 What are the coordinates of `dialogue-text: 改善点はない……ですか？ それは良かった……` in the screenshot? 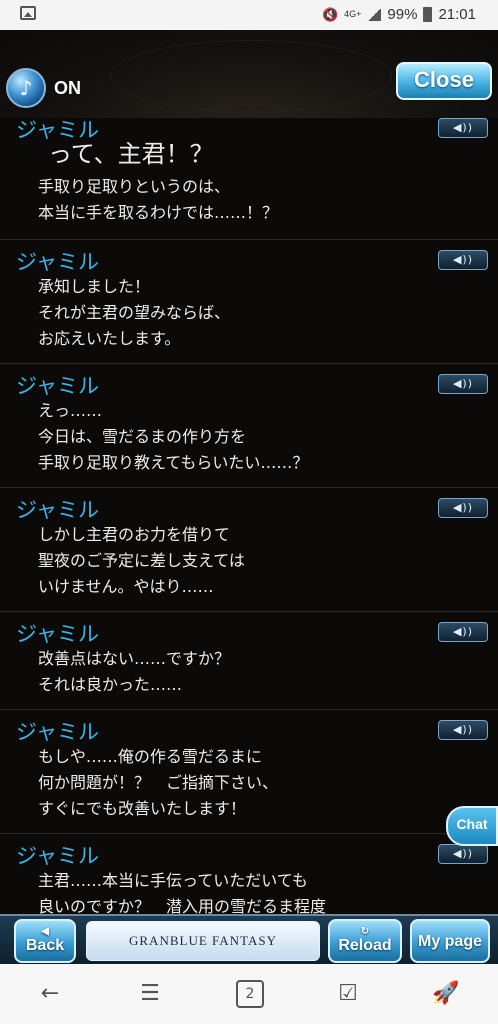 It's located at (134, 672).